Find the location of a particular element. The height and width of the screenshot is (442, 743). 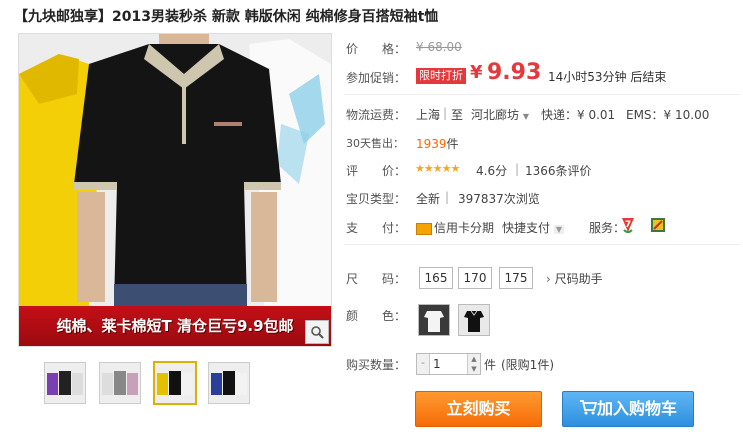

size-helper-text: 尺码助手 is located at coordinates (578, 279).